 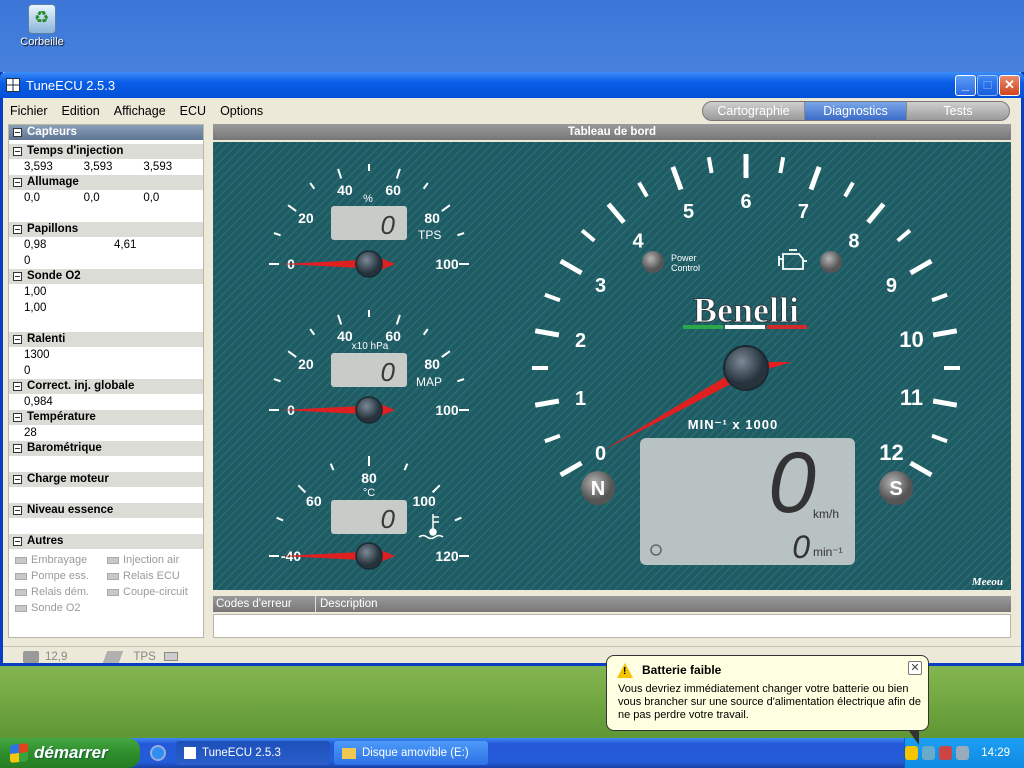 I want to click on menu-edition: Edition, so click(x=81, y=111).